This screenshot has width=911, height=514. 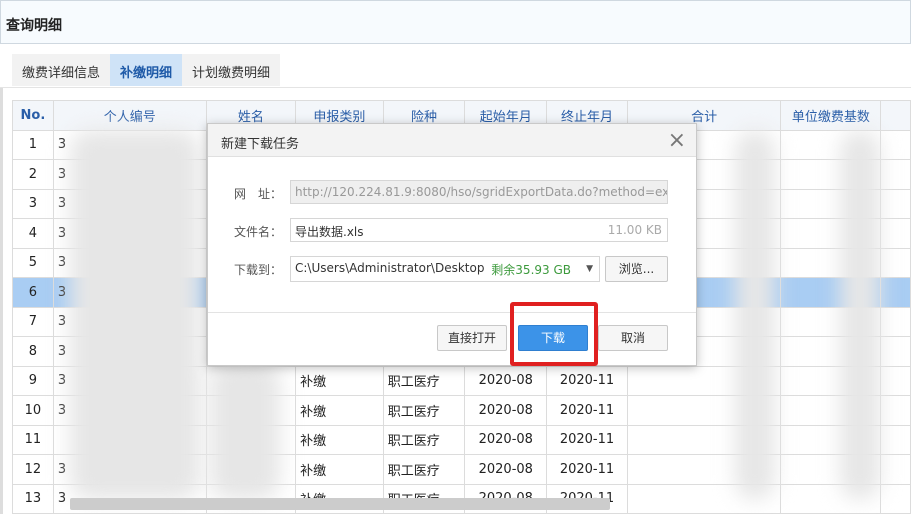 What do you see at coordinates (479, 230) in the screenshot?
I see `filename-field: 导出数据.xls 11.00 KB` at bounding box center [479, 230].